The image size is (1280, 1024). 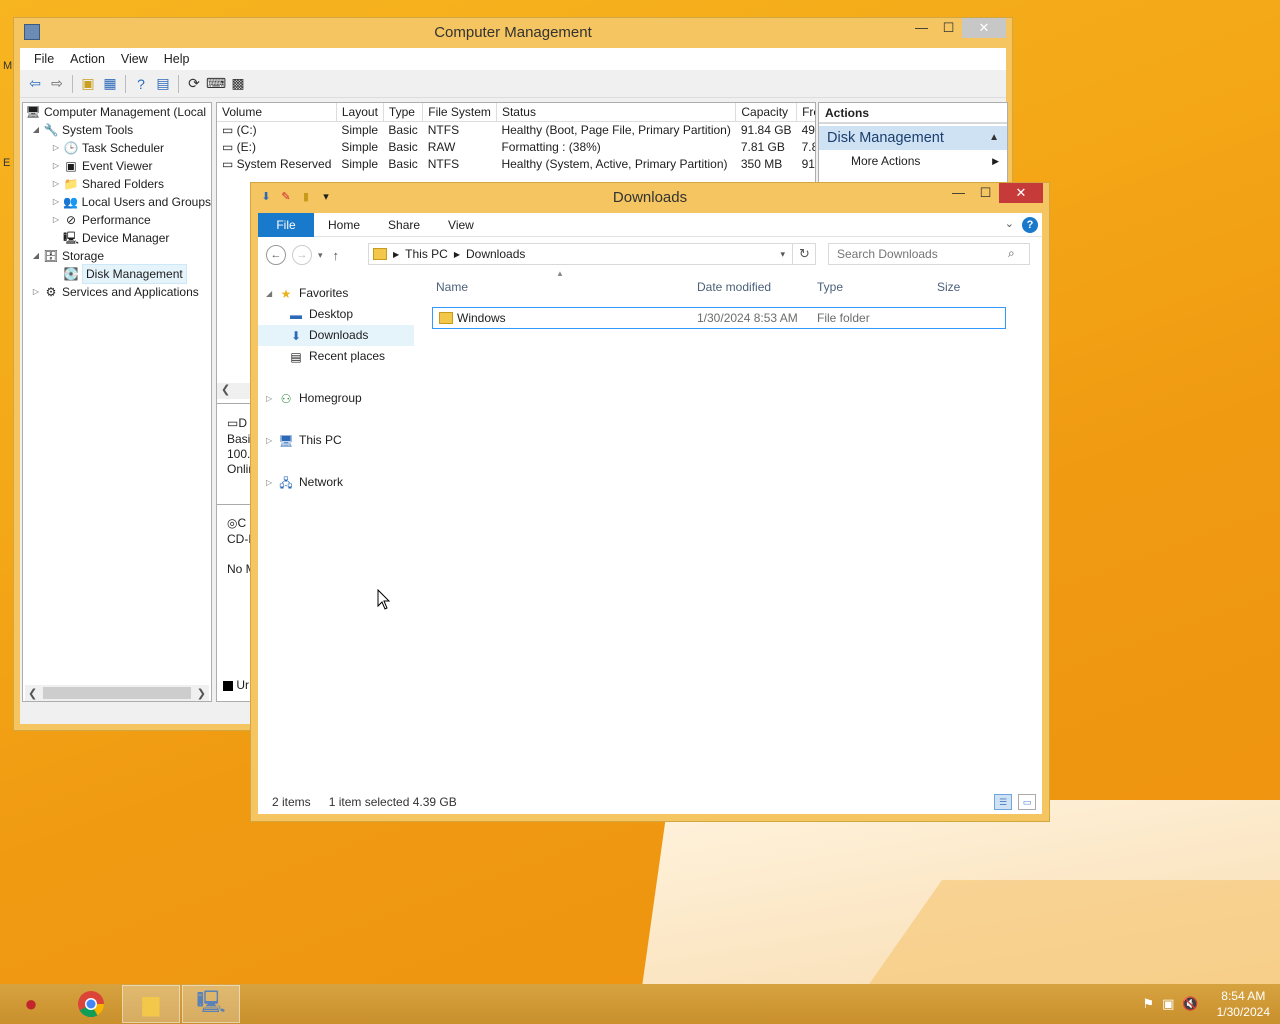 What do you see at coordinates (117, 148) in the screenshot?
I see `tree-item-task-scheduler: ▷ 🕒 Task Scheduler` at bounding box center [117, 148].